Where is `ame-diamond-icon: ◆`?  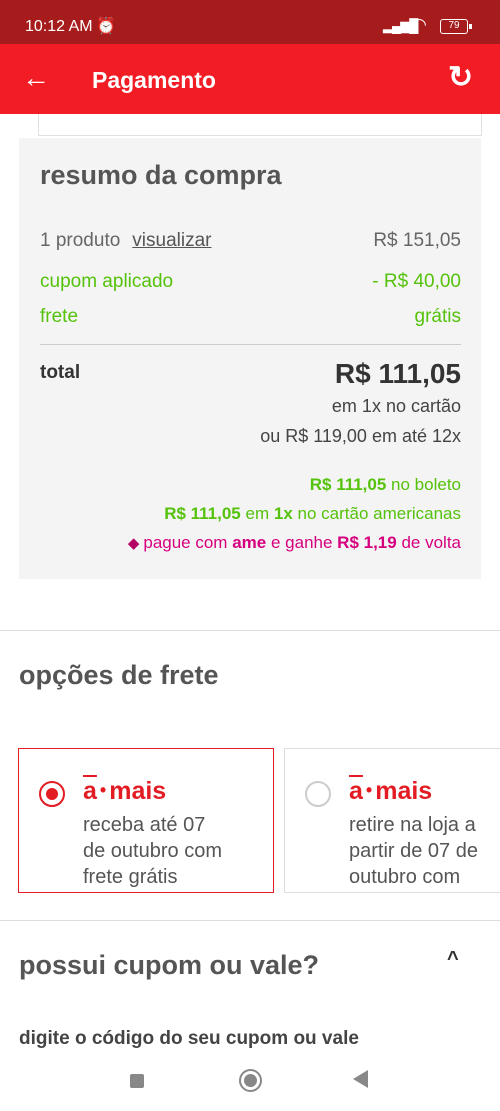
ame-diamond-icon: ◆ is located at coordinates (133, 543).